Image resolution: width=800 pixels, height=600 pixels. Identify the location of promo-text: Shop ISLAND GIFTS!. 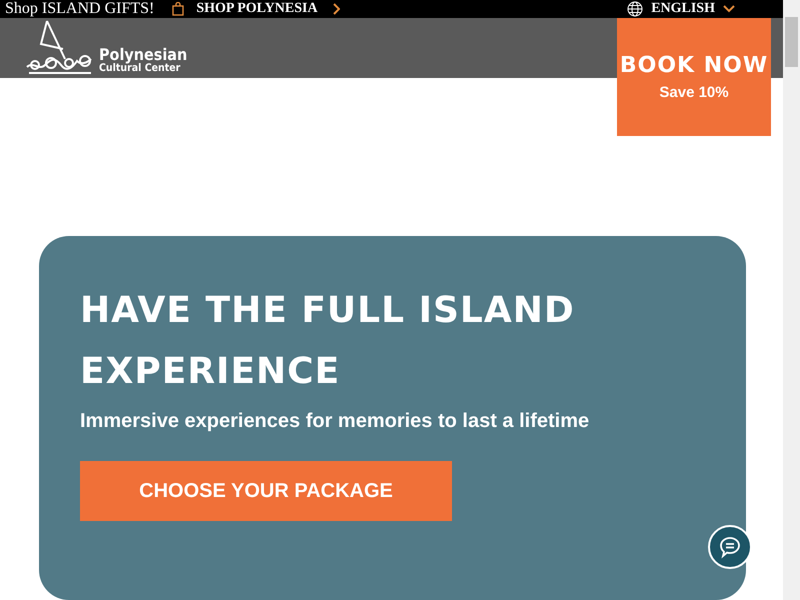
(79, 9).